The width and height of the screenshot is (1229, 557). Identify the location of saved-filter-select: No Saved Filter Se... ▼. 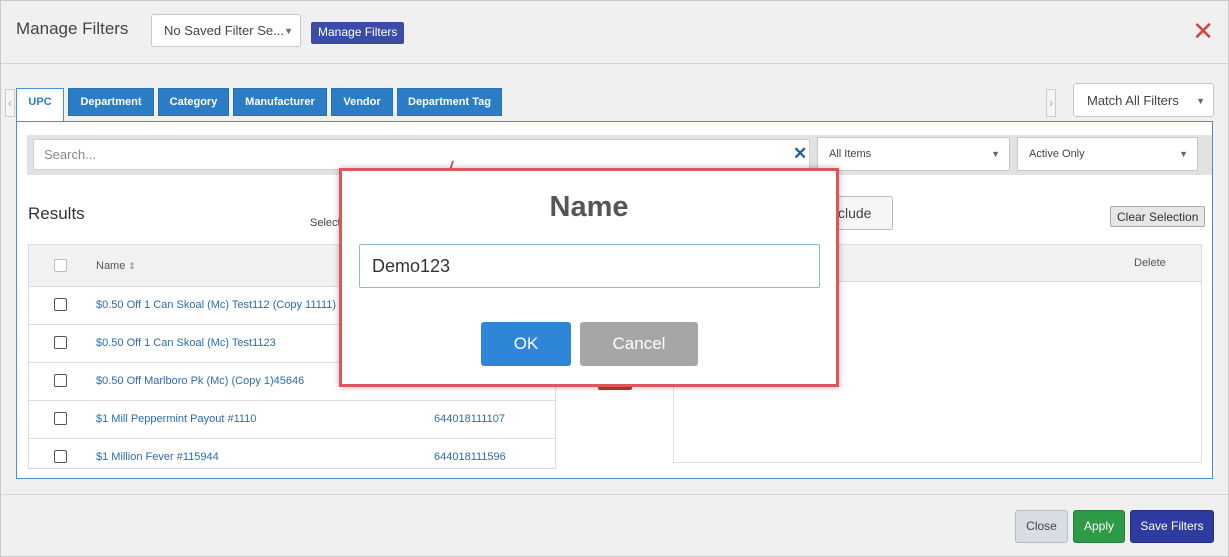
(226, 30).